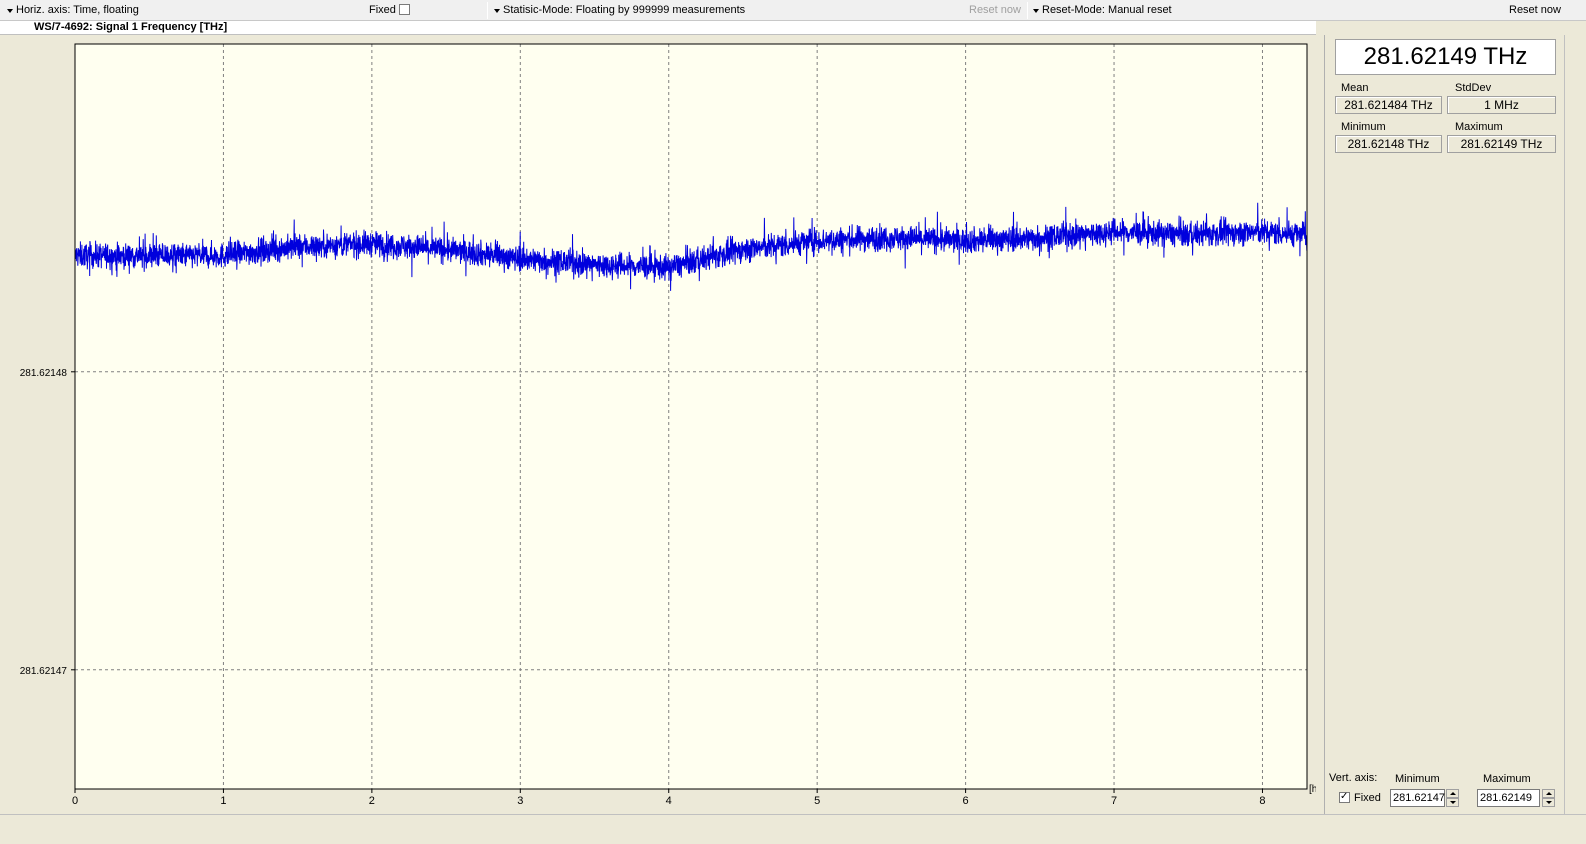 This screenshot has height=844, width=1586. What do you see at coordinates (1107, 10) in the screenshot?
I see `reset-mode-label: Reset-Mode: Manual reset` at bounding box center [1107, 10].